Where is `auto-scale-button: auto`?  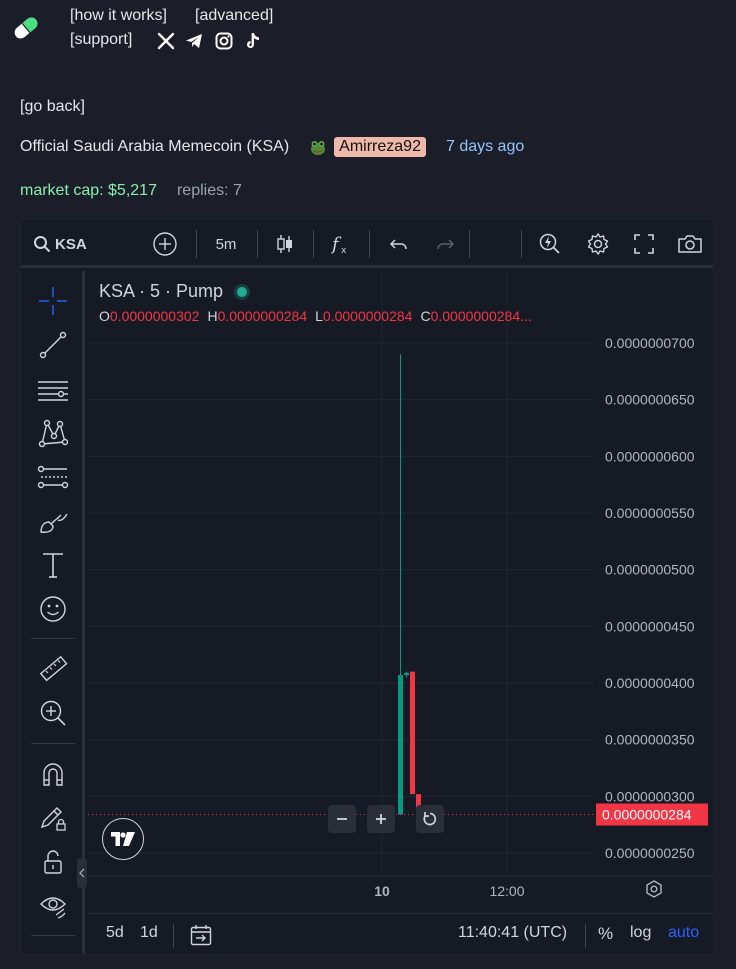 auto-scale-button: auto is located at coordinates (683, 933).